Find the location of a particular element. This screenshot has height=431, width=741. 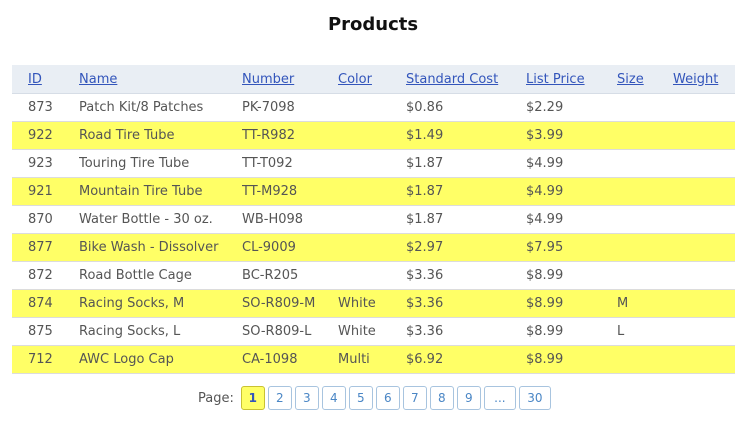

cell-name: Road Tire Tube is located at coordinates (160, 135).